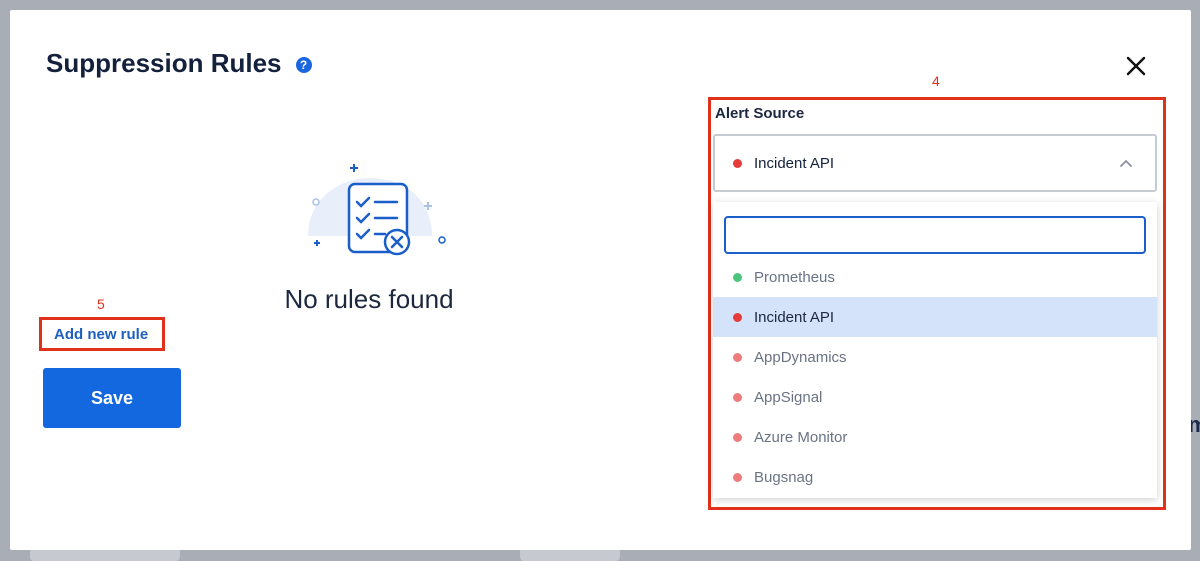 This screenshot has width=1200, height=561. I want to click on close-button, so click(1136, 66).